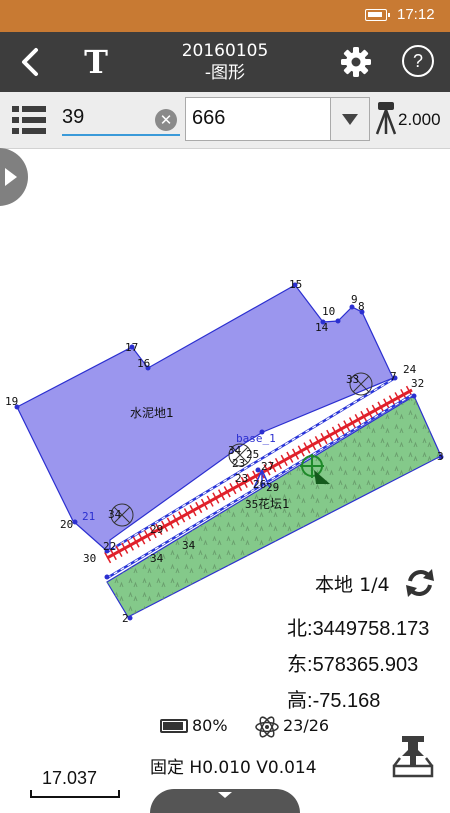  What do you see at coordinates (88, 516) in the screenshot?
I see `point-label-18: 21` at bounding box center [88, 516].